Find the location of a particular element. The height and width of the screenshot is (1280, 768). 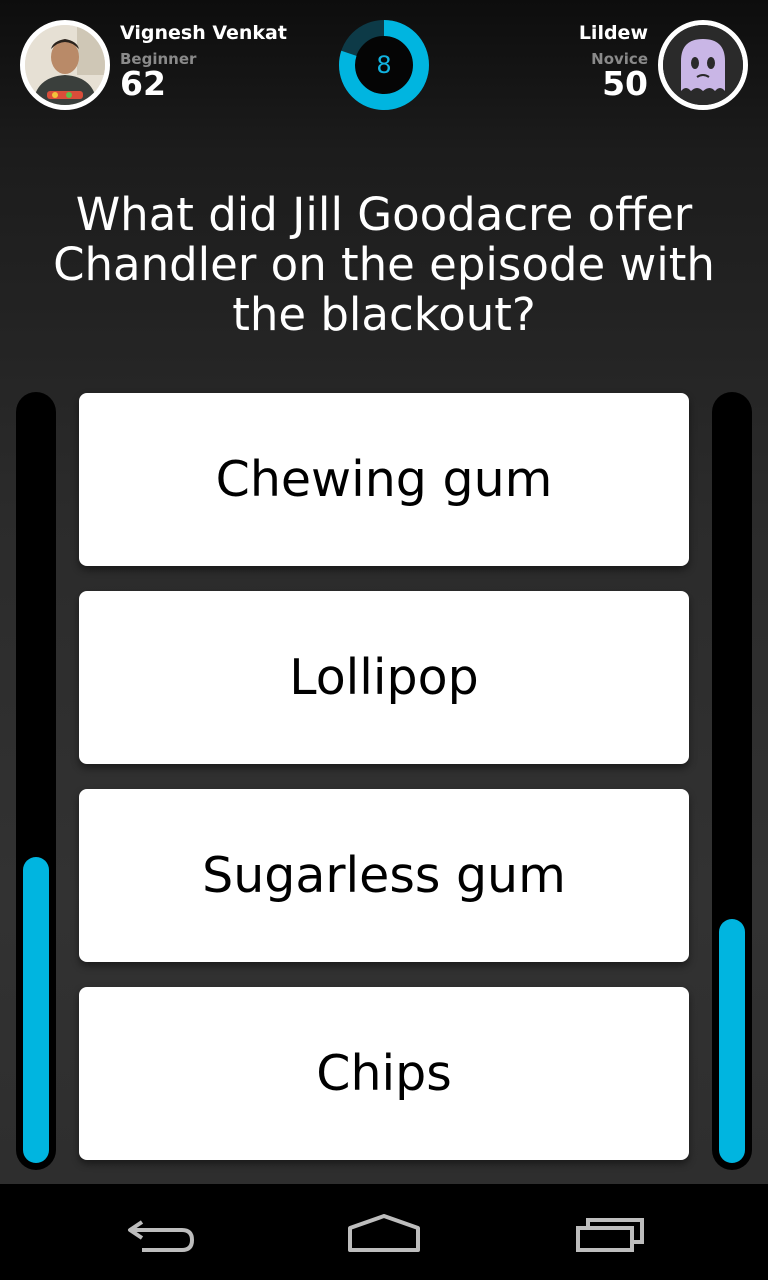

player-score-left: 62 is located at coordinates (143, 83).